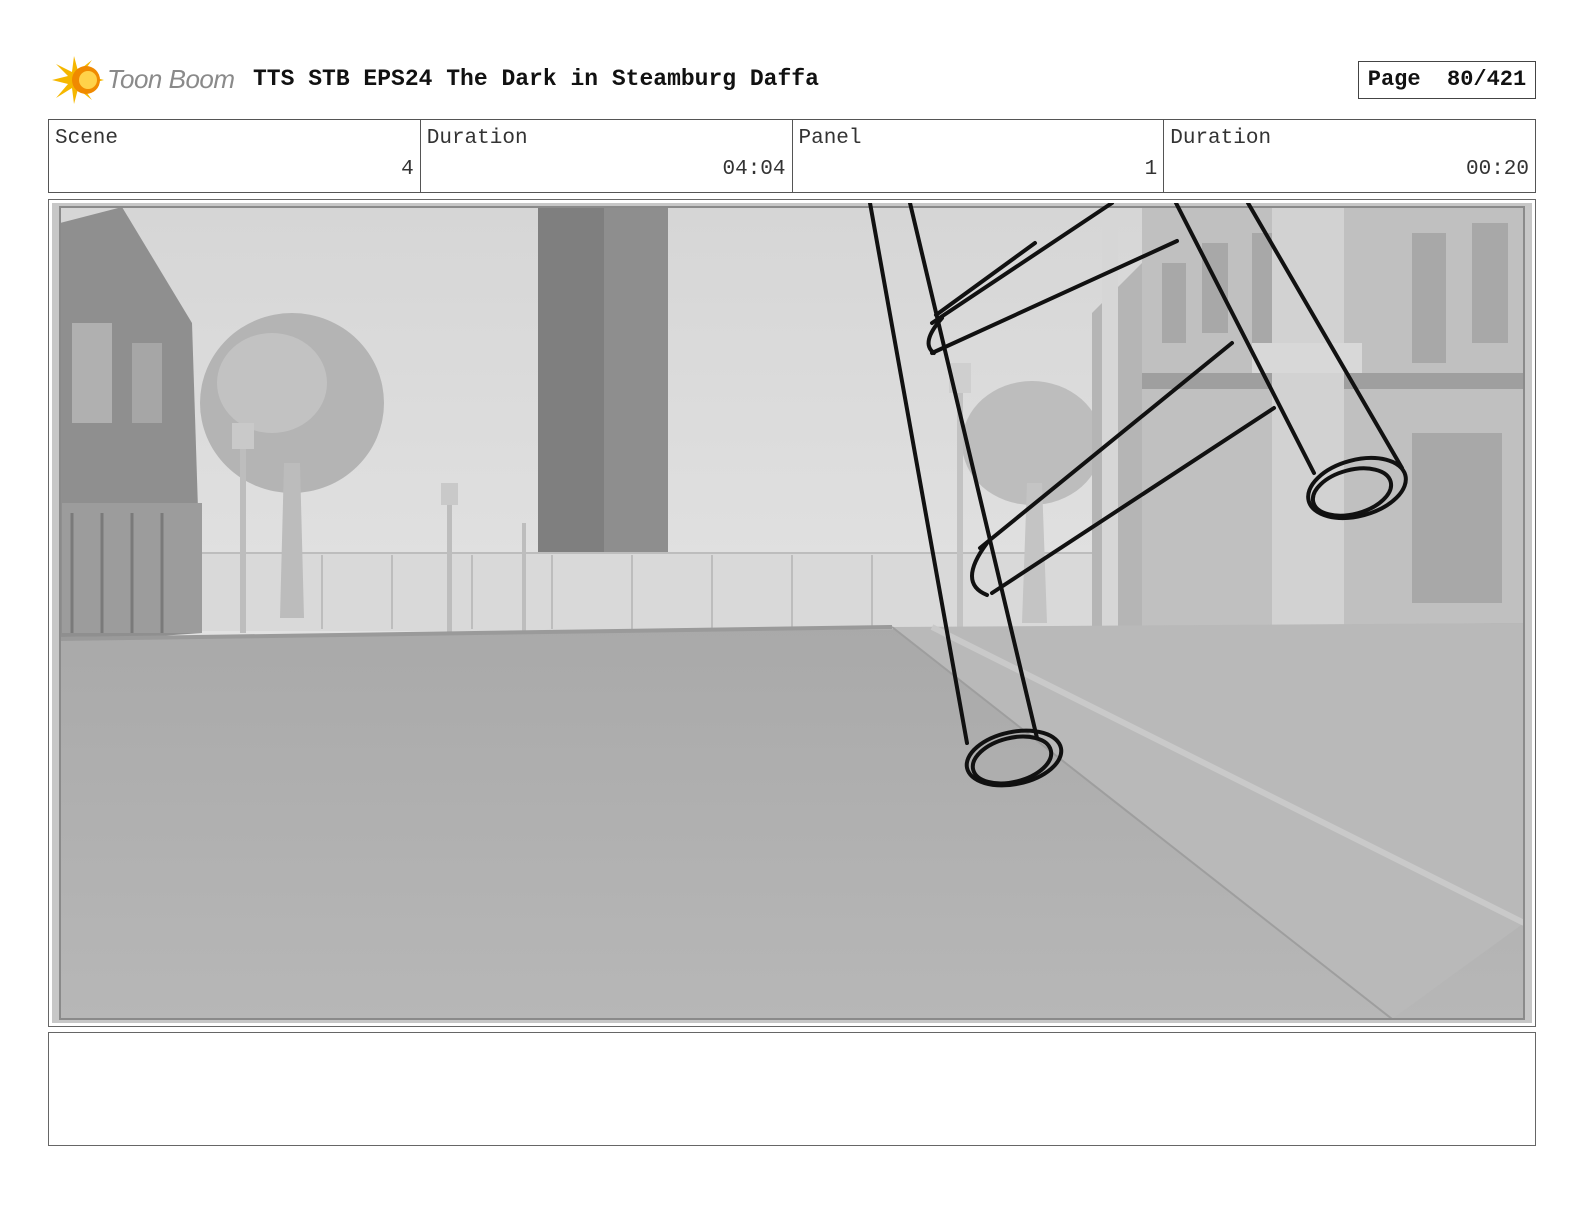  What do you see at coordinates (979, 156) in the screenshot?
I see `panel-cell: Panel 1` at bounding box center [979, 156].